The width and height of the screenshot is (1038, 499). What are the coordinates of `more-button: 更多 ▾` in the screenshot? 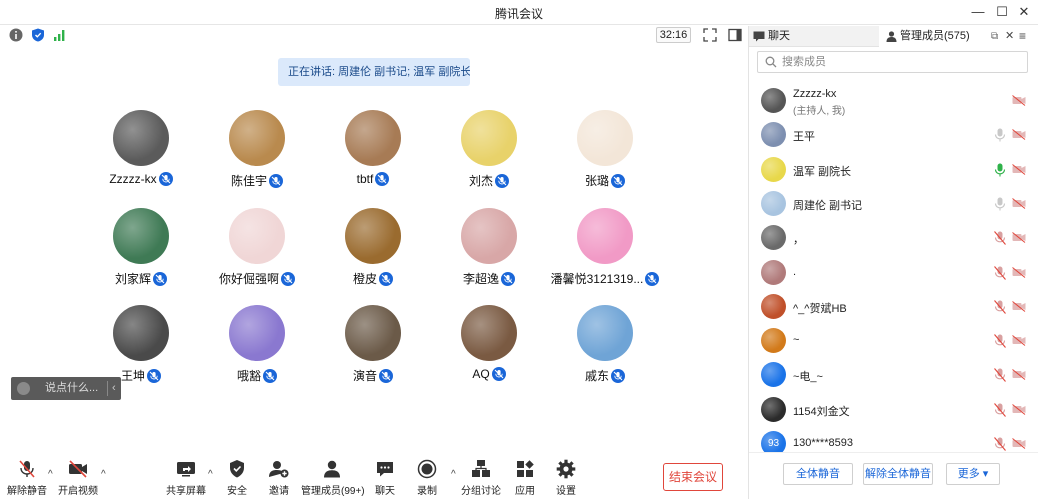 It's located at (973, 474).